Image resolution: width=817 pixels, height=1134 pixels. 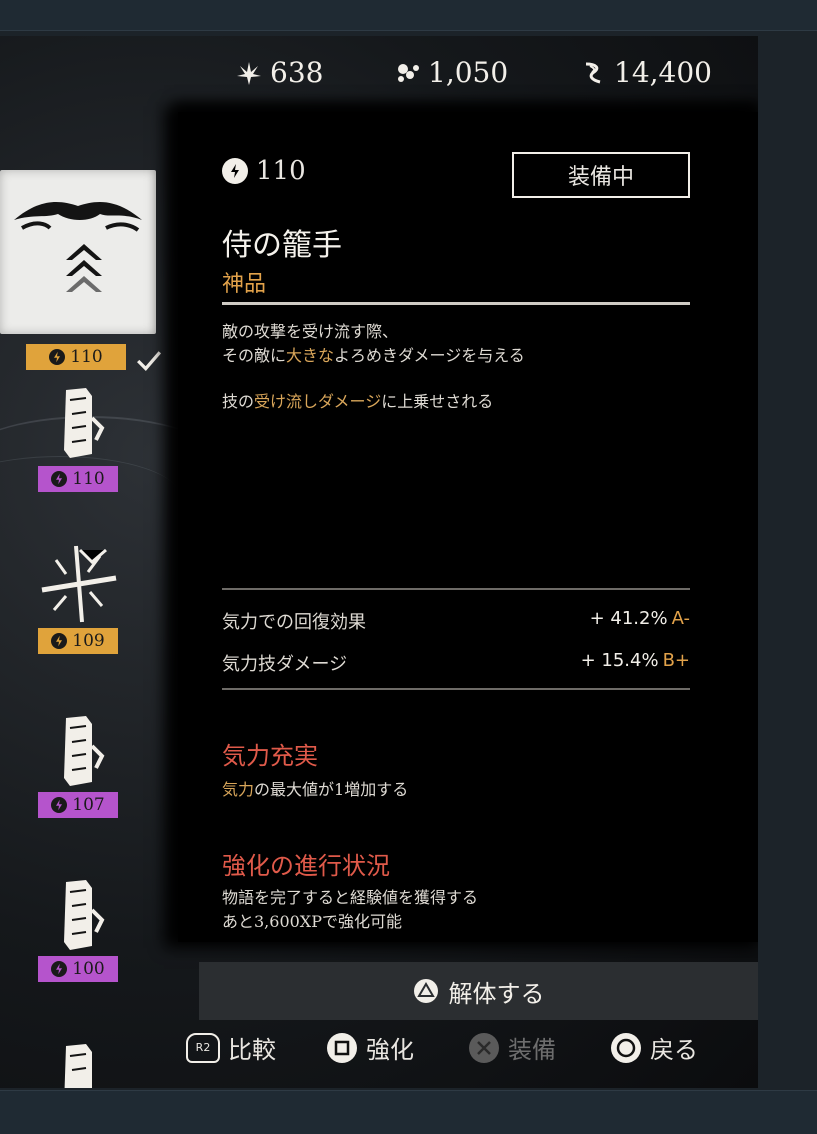 What do you see at coordinates (496, 993) in the screenshot?
I see `dismantle-label: 解体する` at bounding box center [496, 993].